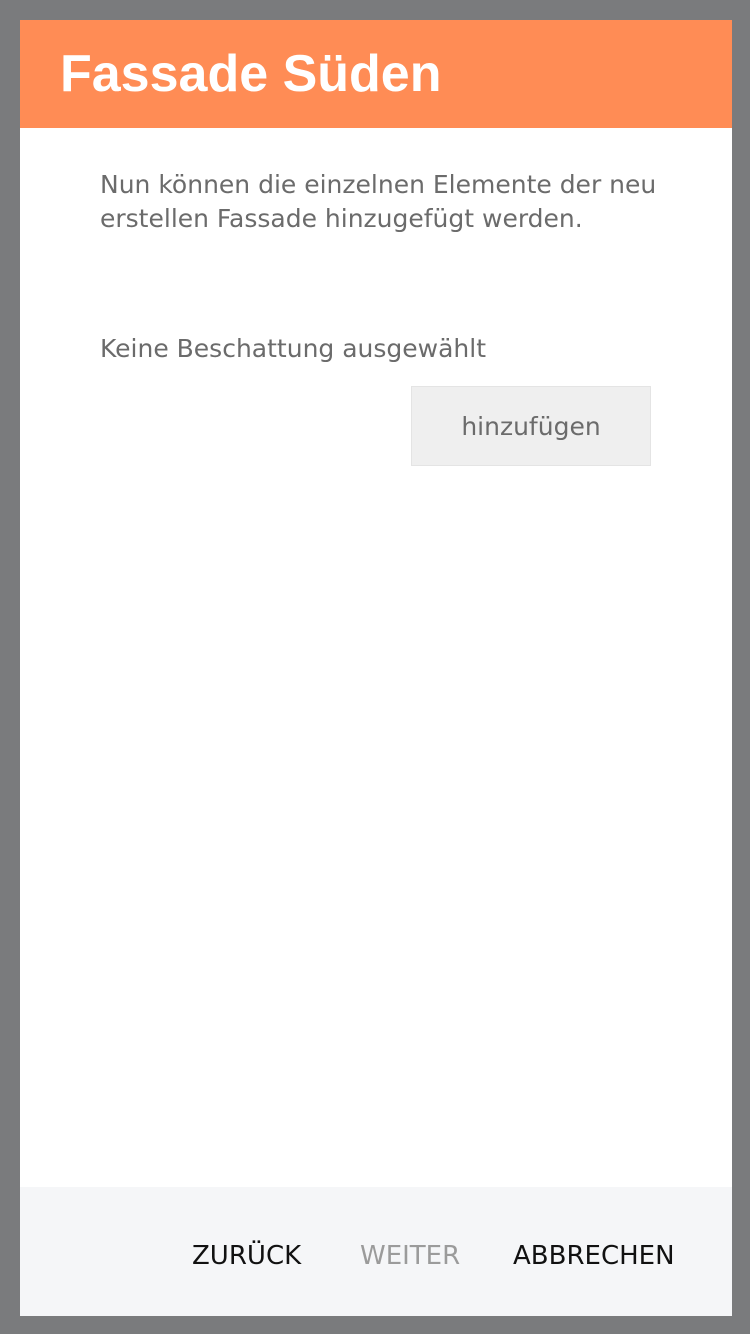 The width and height of the screenshot is (750, 1334). I want to click on dialog-title: Fassade Süden, so click(251, 74).